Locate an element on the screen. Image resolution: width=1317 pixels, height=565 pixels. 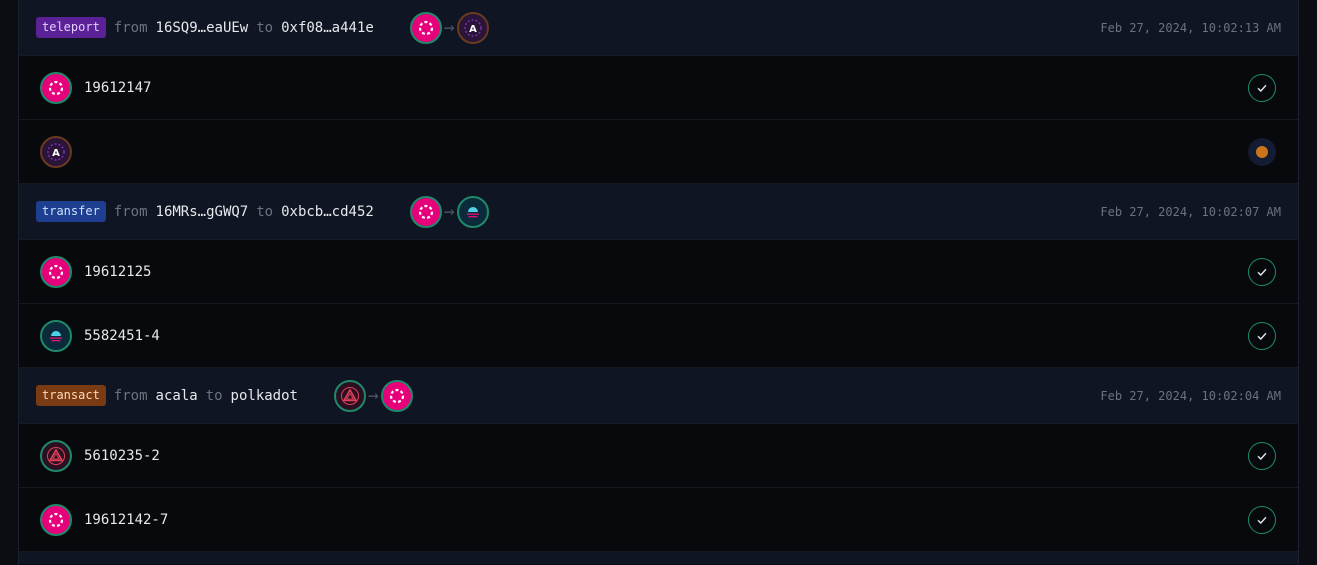
journey-step: 5610235-2 is located at coordinates (658, 456).